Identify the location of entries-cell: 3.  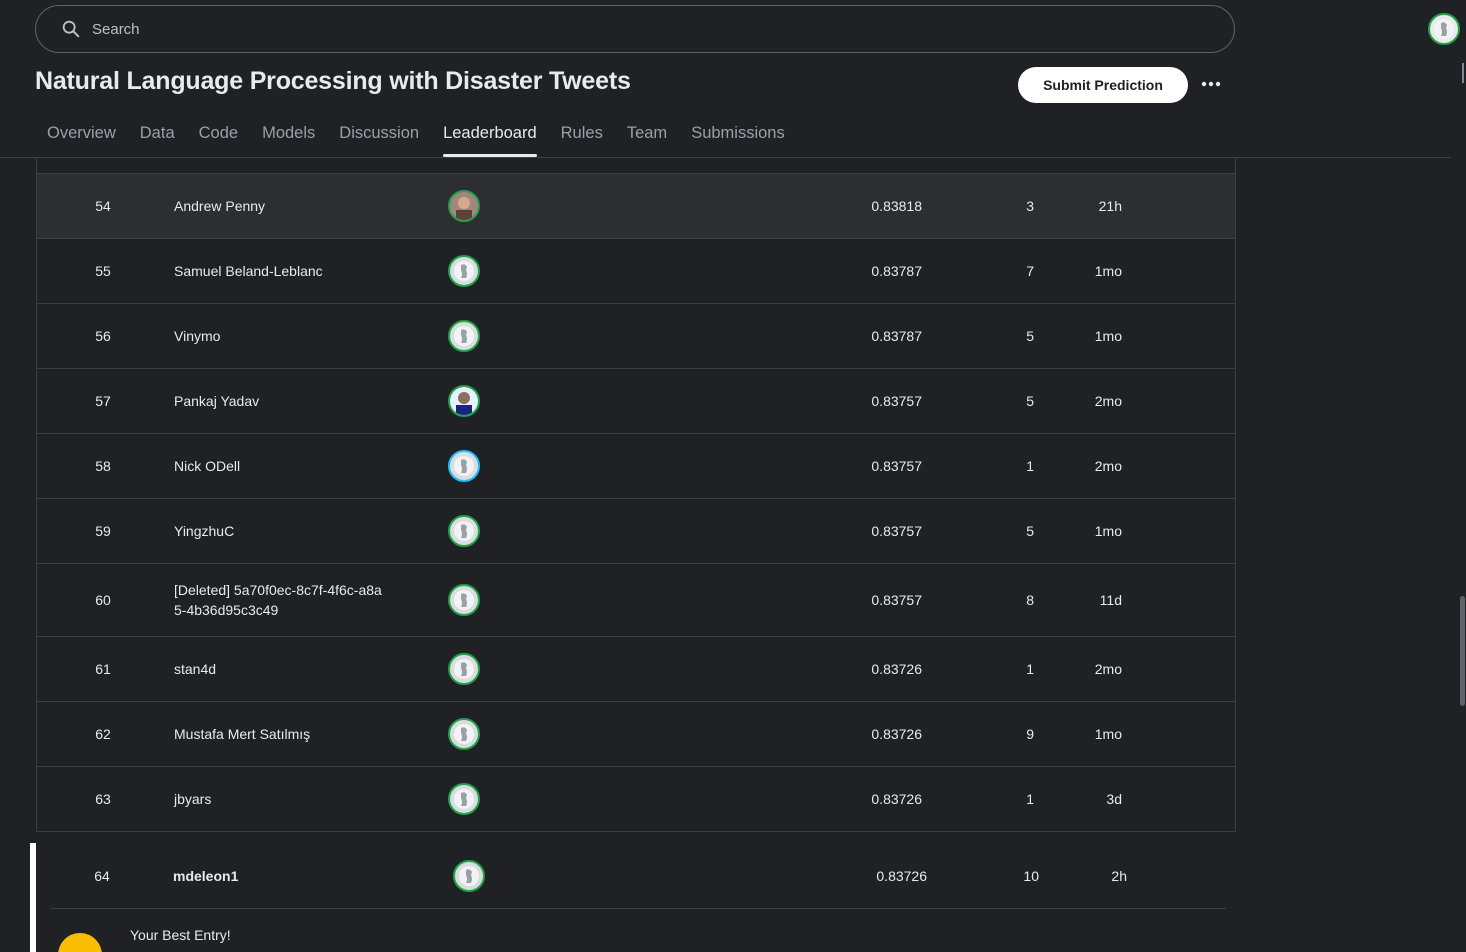
(1030, 206).